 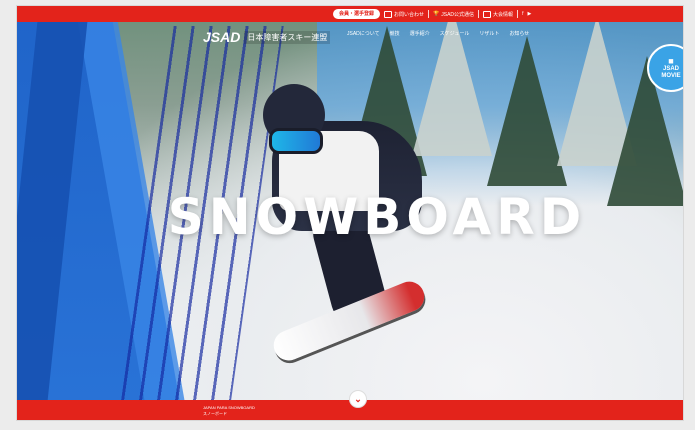 I want to click on top-red-bar: 会員・選手登録 お問い合わせ 🏆 JSAD公式通信 大会情報 f ▶, so click(x=350, y=14).